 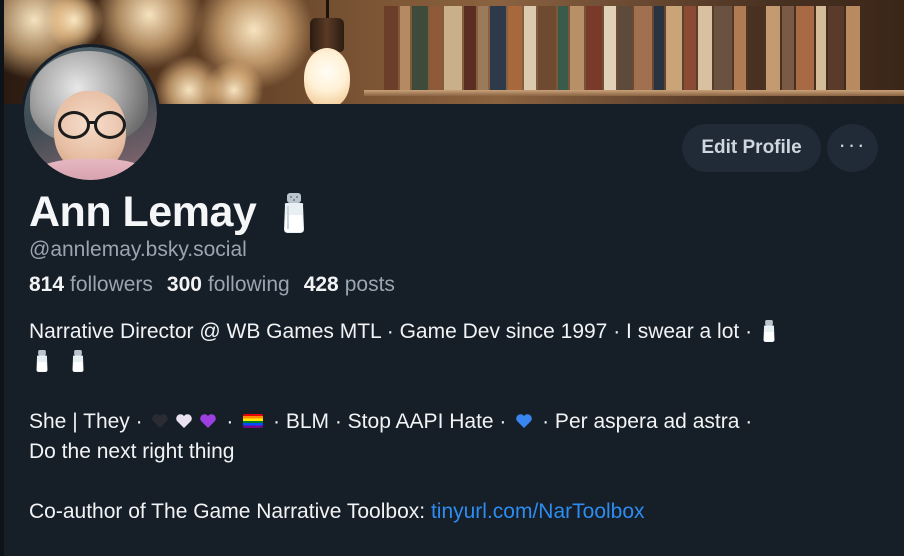 What do you see at coordinates (138, 249) in the screenshot?
I see `profile-handle: @annlemay.bsky.social` at bounding box center [138, 249].